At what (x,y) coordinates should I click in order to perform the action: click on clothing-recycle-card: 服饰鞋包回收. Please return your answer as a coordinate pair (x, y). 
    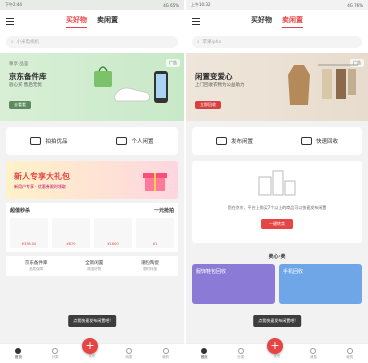
    Looking at the image, I should click on (233, 284).